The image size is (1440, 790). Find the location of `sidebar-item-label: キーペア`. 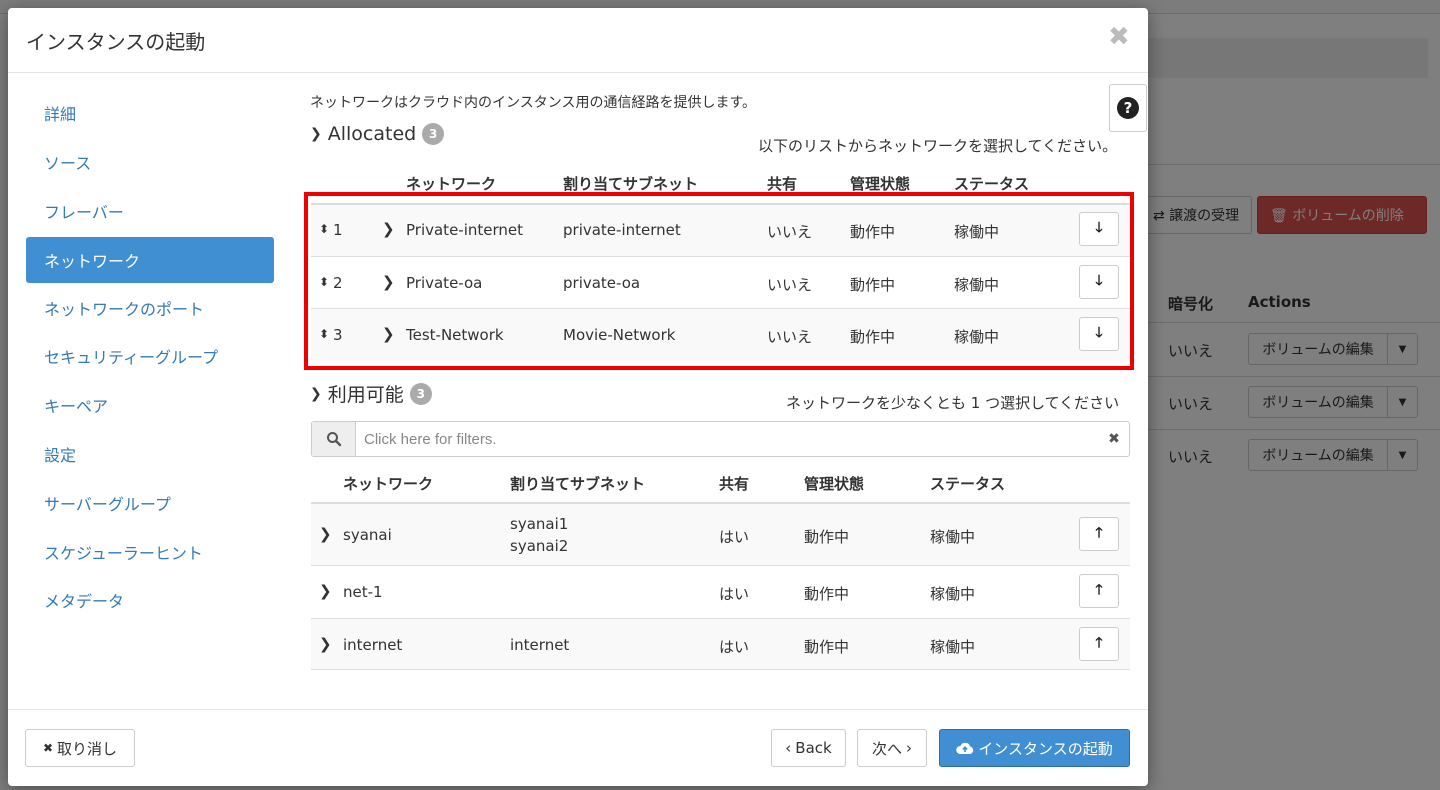

sidebar-item-label: キーペア is located at coordinates (76, 406).